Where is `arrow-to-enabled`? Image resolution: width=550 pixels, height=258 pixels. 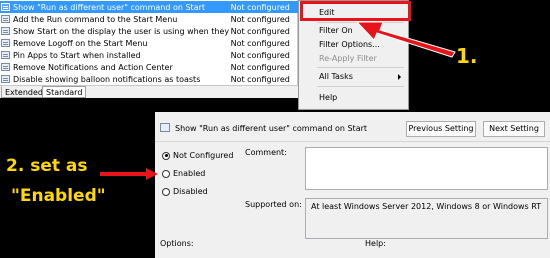
arrow-to-enabled is located at coordinates (129, 174).